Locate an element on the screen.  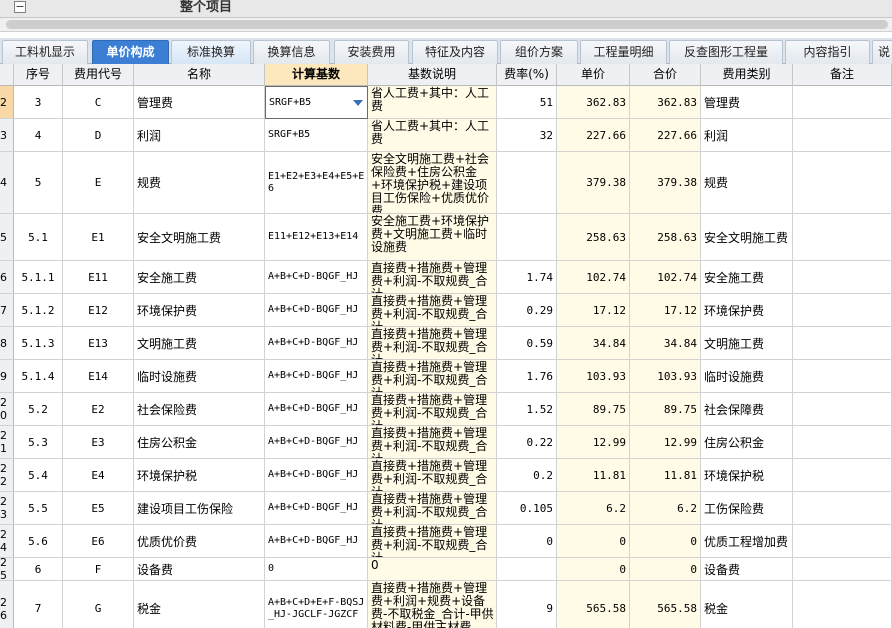
price-cell: 103.93 is located at coordinates (593, 376).